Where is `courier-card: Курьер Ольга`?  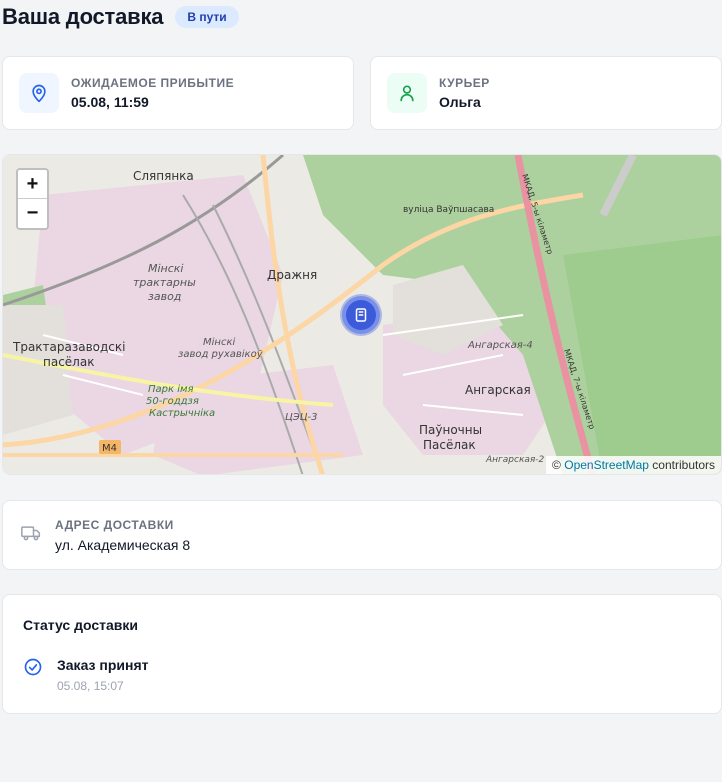 courier-card: Курьер Ольга is located at coordinates (546, 93).